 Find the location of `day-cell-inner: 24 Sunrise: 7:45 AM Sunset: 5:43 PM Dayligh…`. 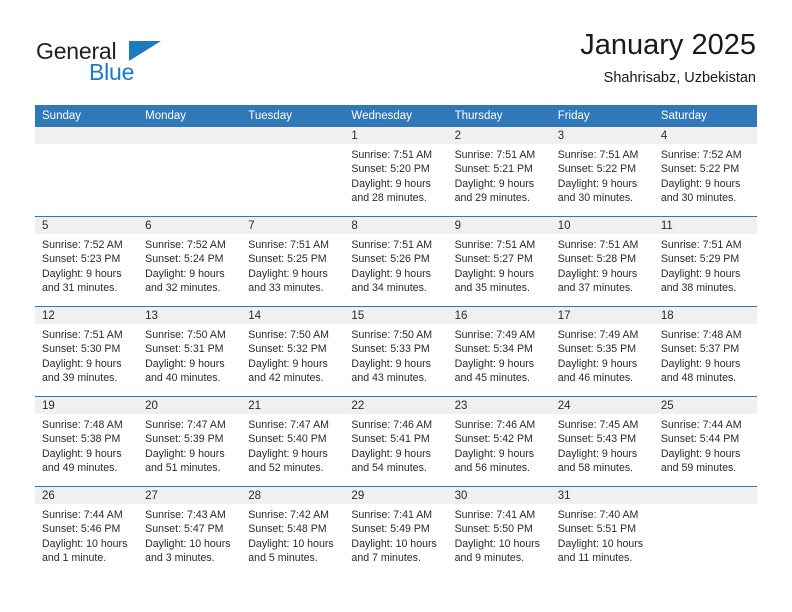

day-cell-inner: 24 Sunrise: 7:45 AM Sunset: 5:43 PM Dayligh… is located at coordinates (602, 441).